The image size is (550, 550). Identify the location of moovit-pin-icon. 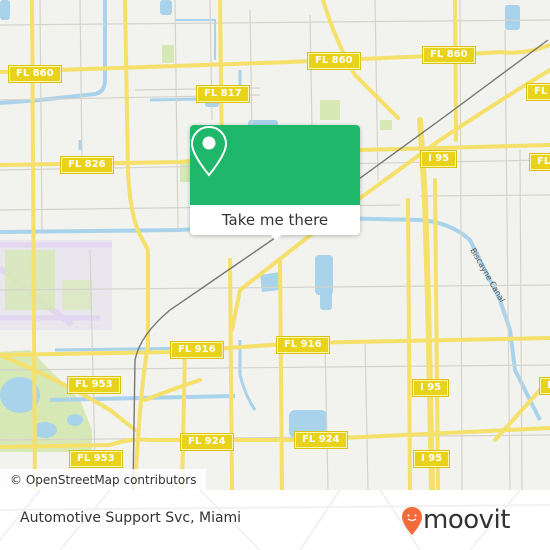
(412, 521).